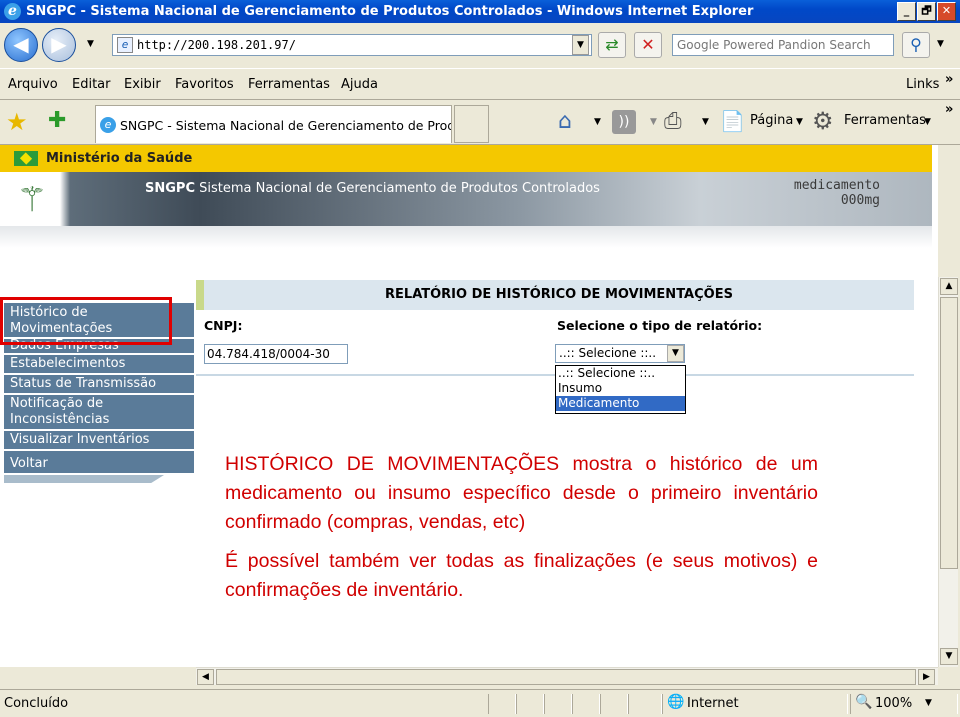 The width and height of the screenshot is (960, 717). Describe the element at coordinates (676, 702) in the screenshot. I see `globe-icon: 🌐` at that location.